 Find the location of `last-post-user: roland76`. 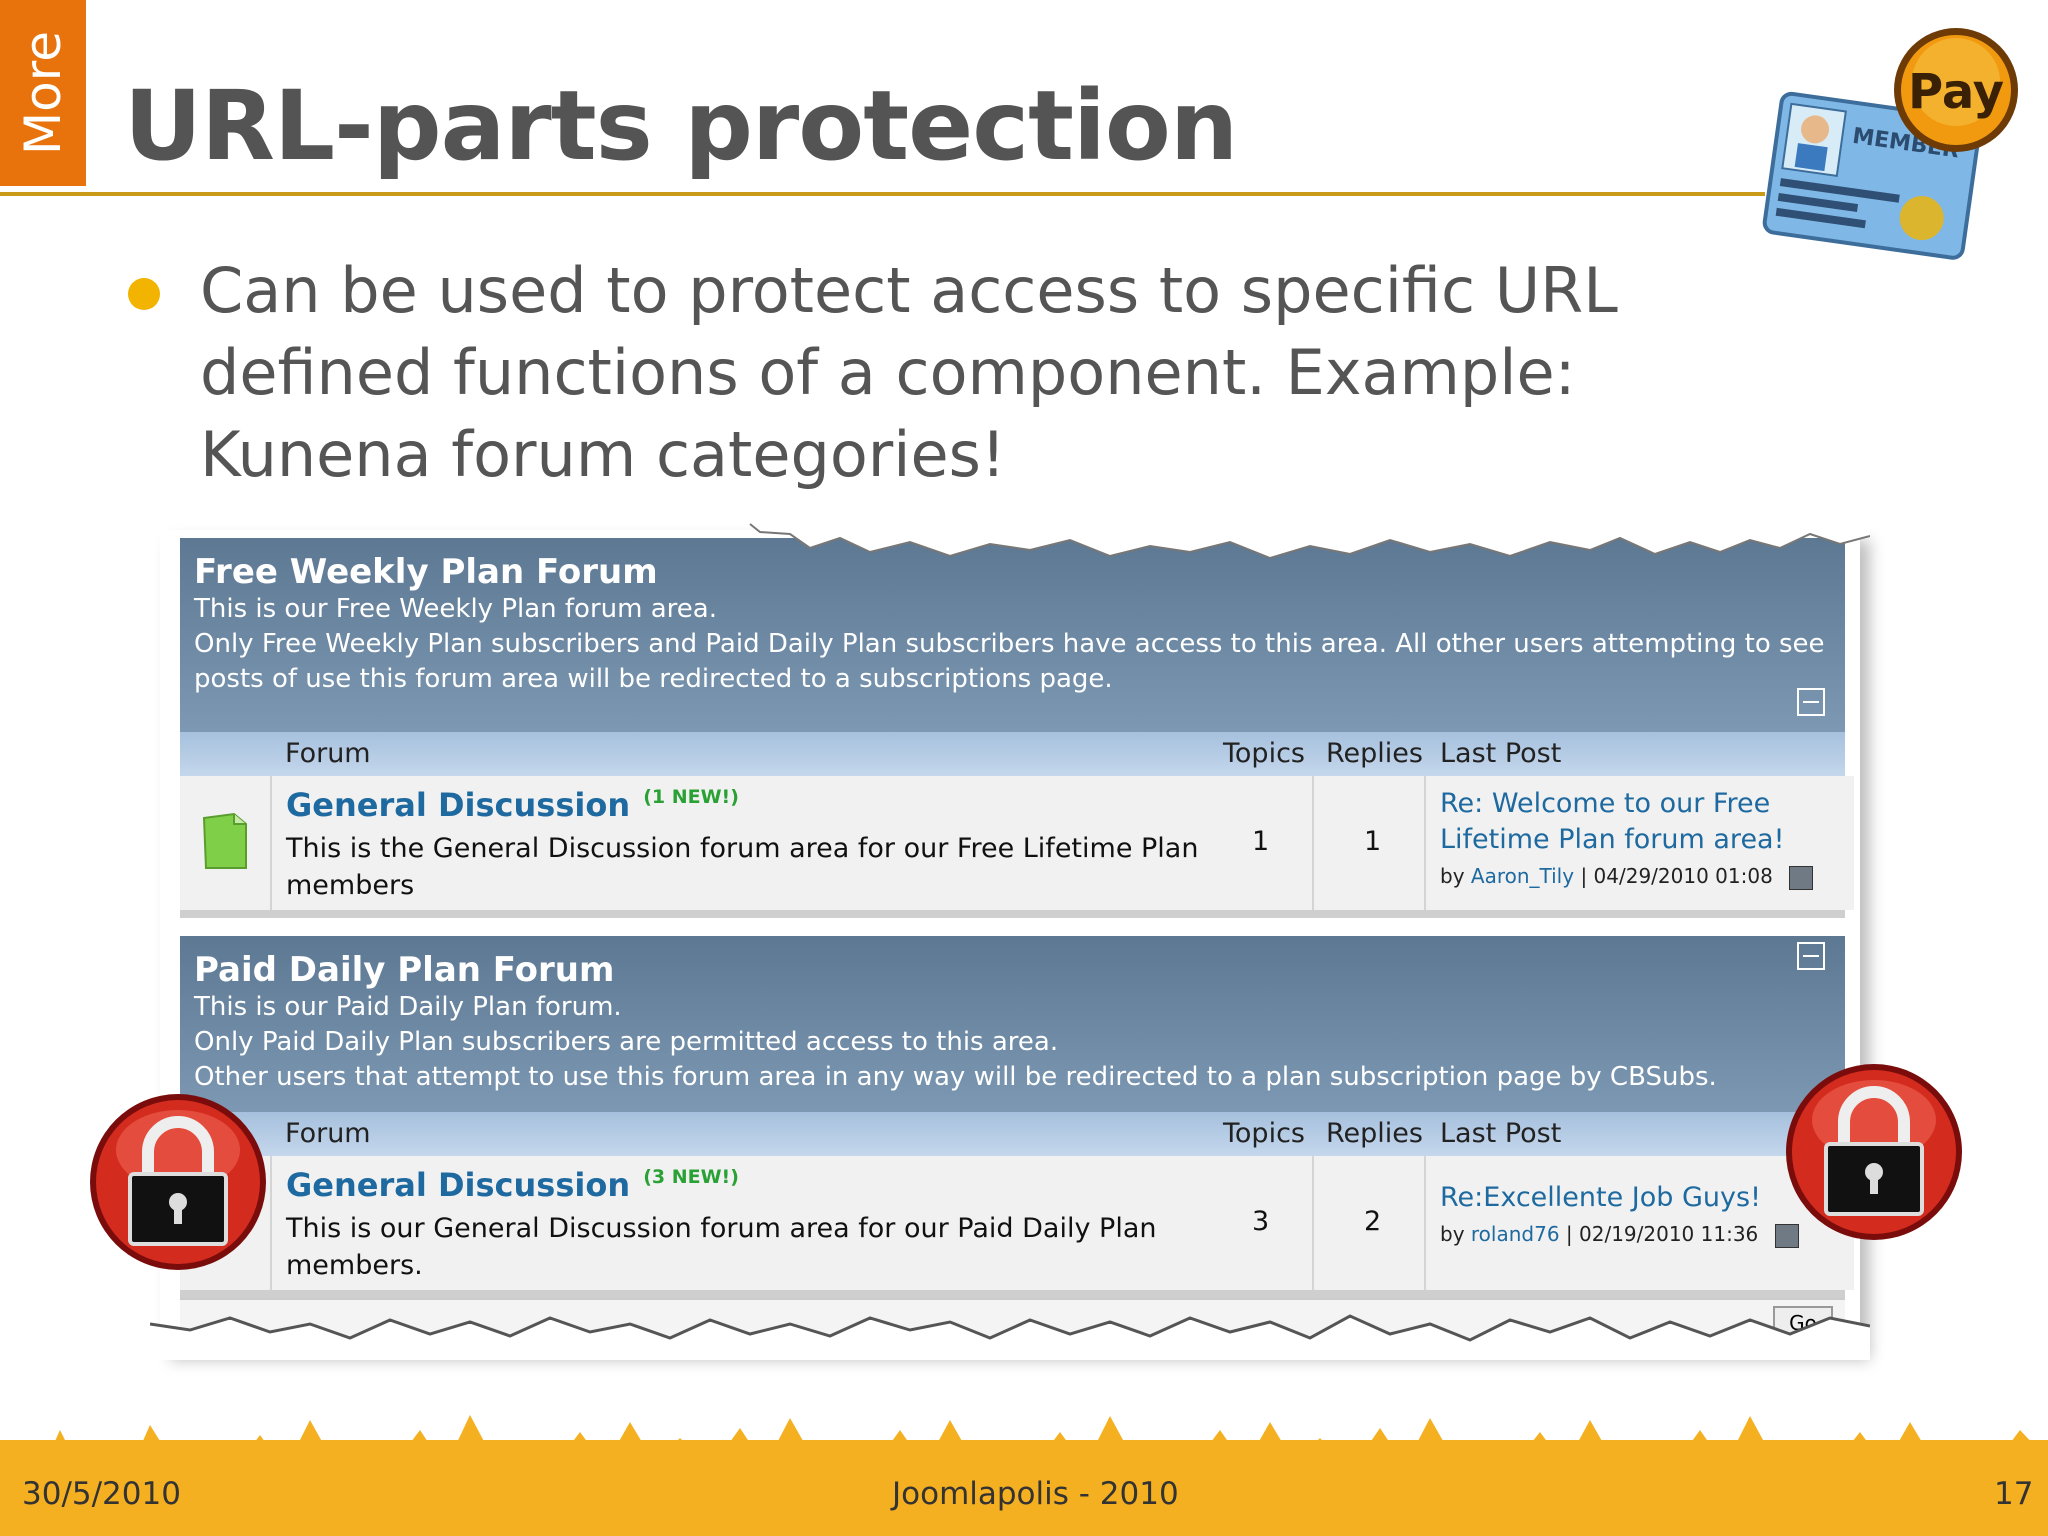

last-post-user: roland76 is located at coordinates (1515, 1234).